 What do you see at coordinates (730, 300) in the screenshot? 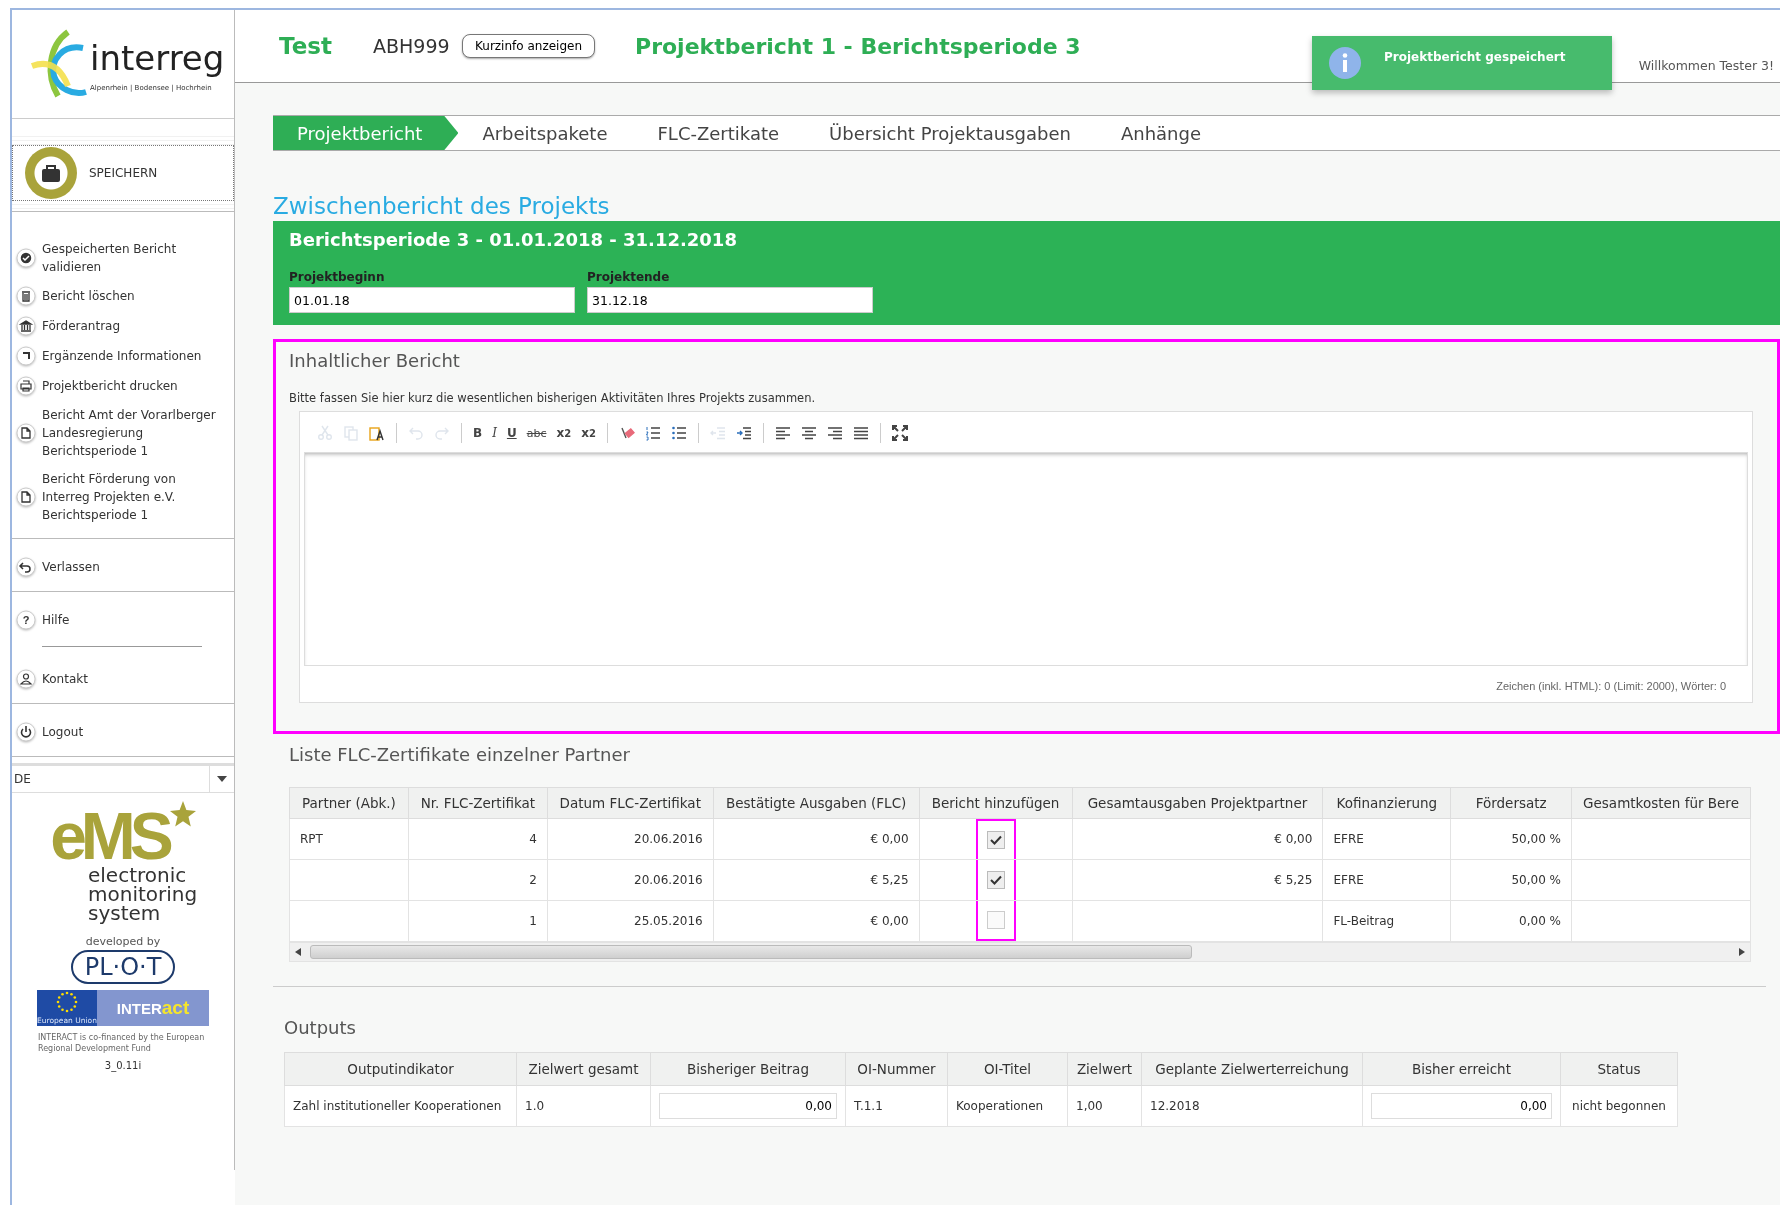
I see `date-field: 31.12.18` at bounding box center [730, 300].